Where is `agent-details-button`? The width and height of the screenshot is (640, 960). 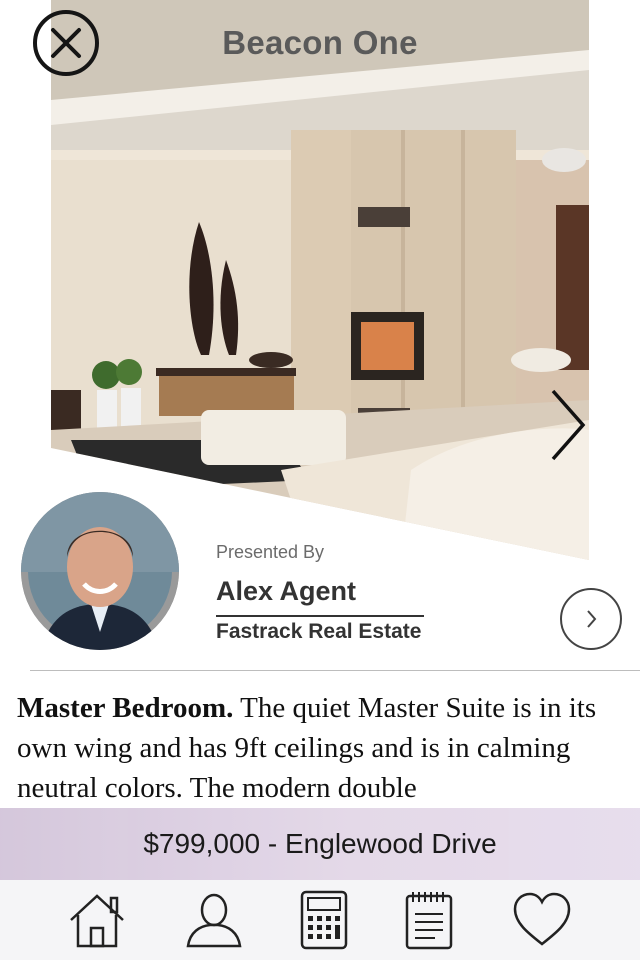
agent-details-button is located at coordinates (591, 619).